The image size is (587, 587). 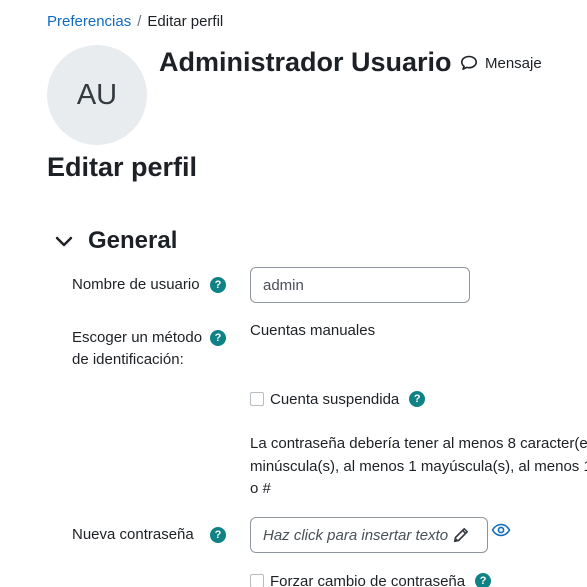 What do you see at coordinates (257, 399) in the screenshot?
I see `suspended-checkbox` at bounding box center [257, 399].